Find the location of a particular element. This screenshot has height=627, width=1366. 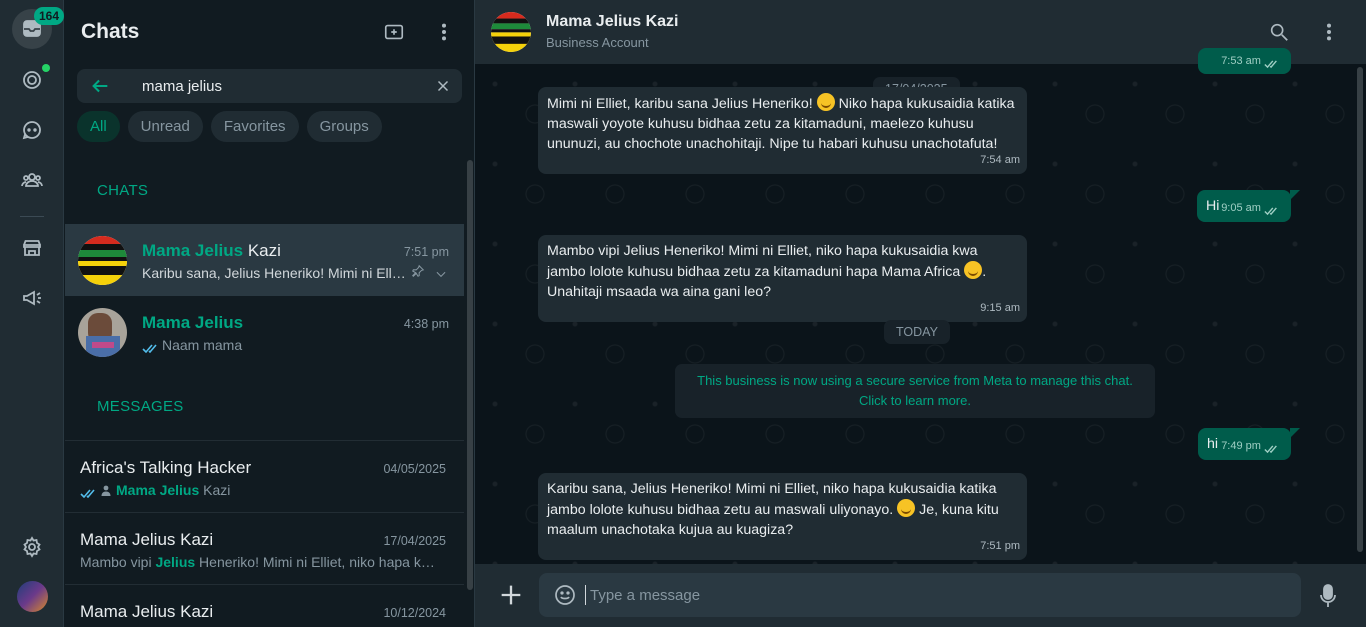

search-back-button is located at coordinates (100, 86).